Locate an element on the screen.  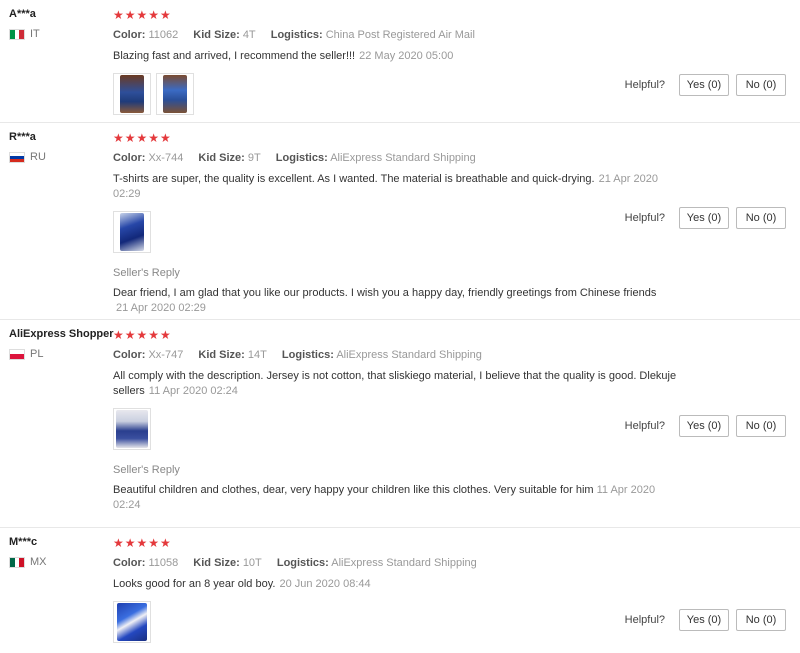
country-code: RU is located at coordinates (38, 157).